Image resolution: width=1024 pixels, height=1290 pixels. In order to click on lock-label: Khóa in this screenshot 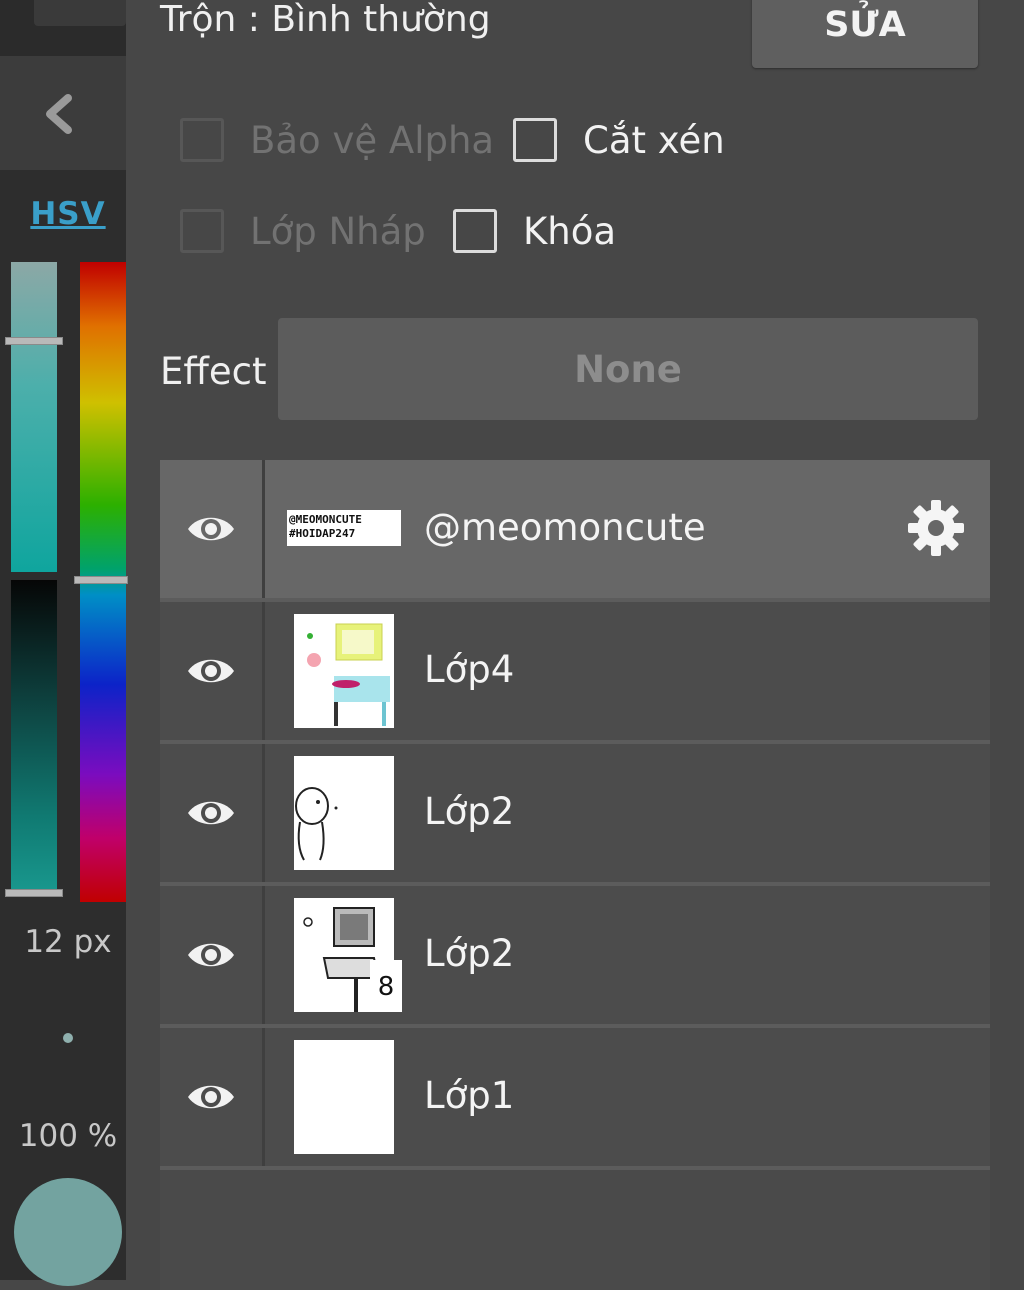, I will do `click(570, 231)`.